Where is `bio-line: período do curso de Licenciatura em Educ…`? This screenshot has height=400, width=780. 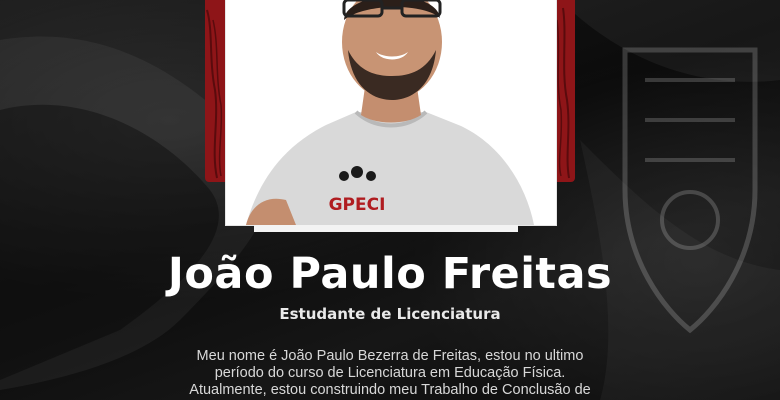 bio-line: período do curso de Licenciatura em Educ… is located at coordinates (390, 373).